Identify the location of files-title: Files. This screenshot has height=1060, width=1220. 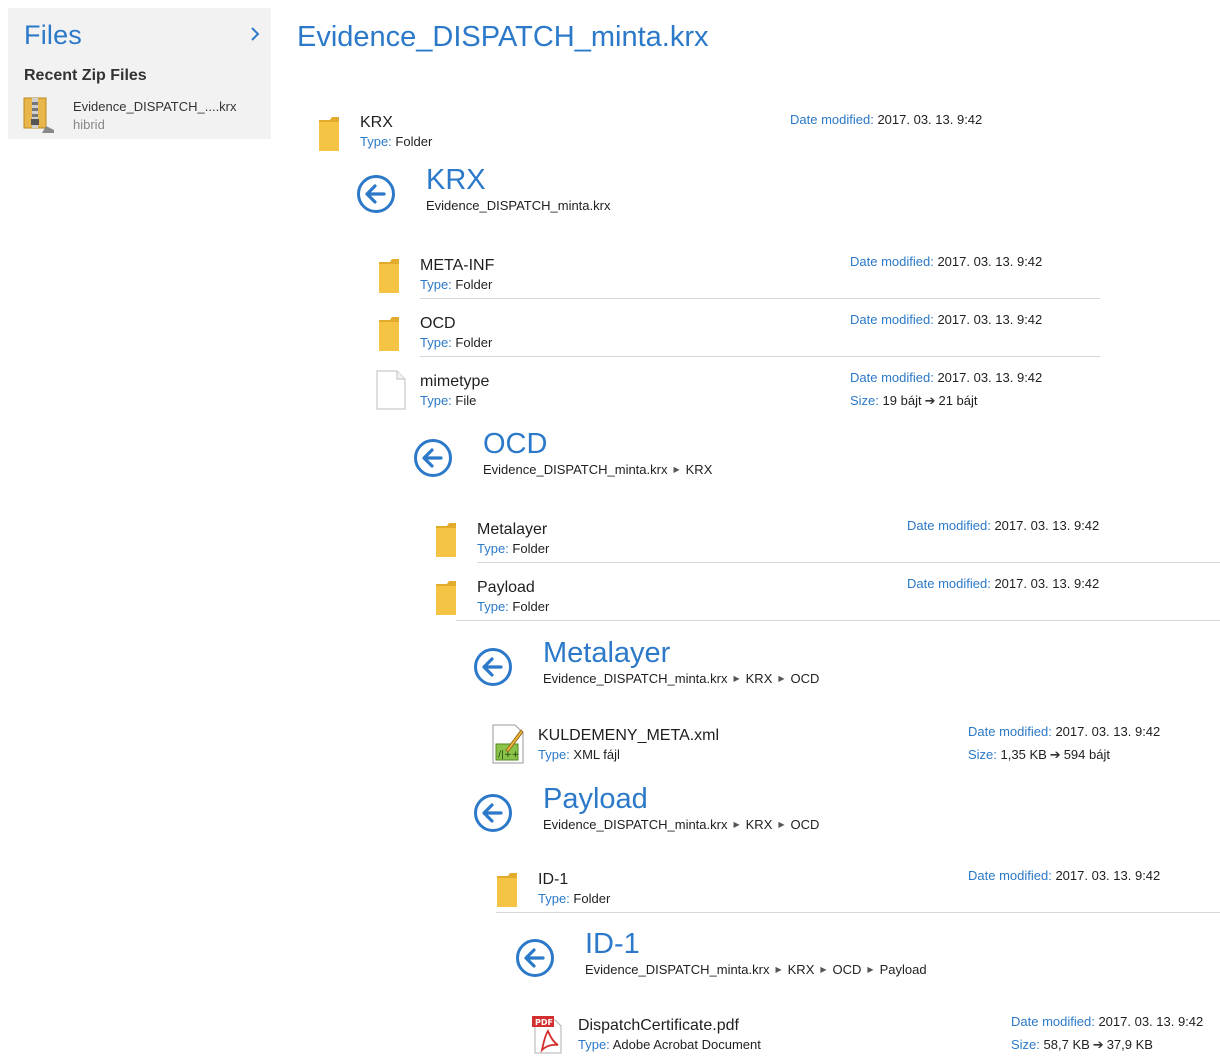
(53, 35).